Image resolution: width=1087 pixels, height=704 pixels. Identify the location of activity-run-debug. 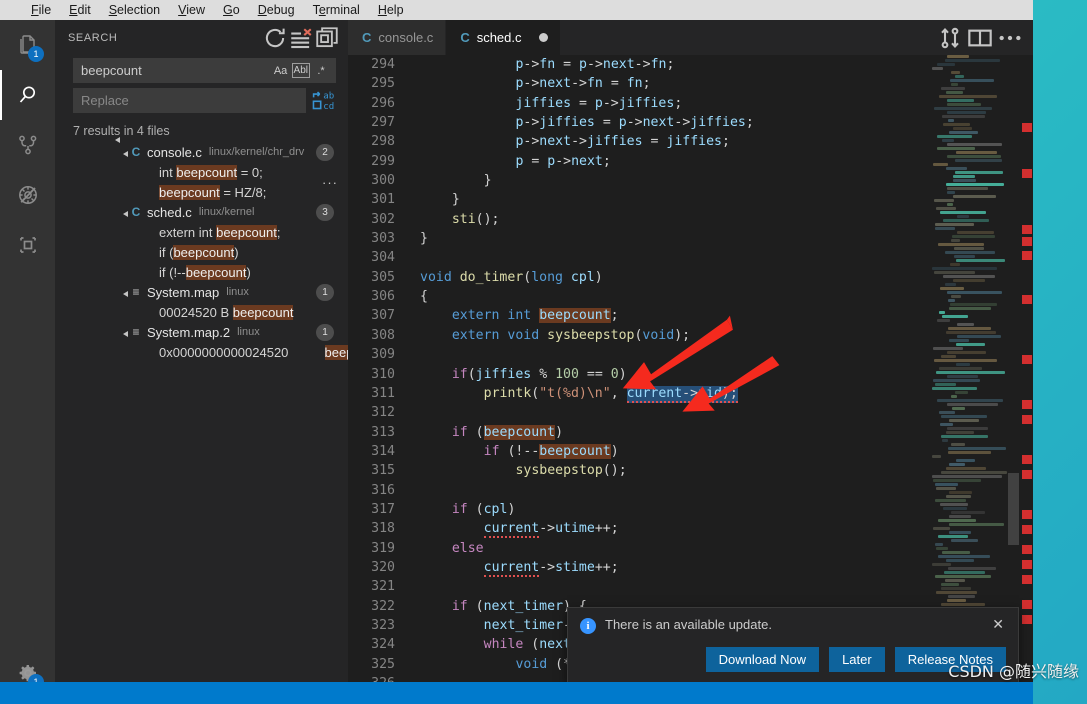
(27, 195).